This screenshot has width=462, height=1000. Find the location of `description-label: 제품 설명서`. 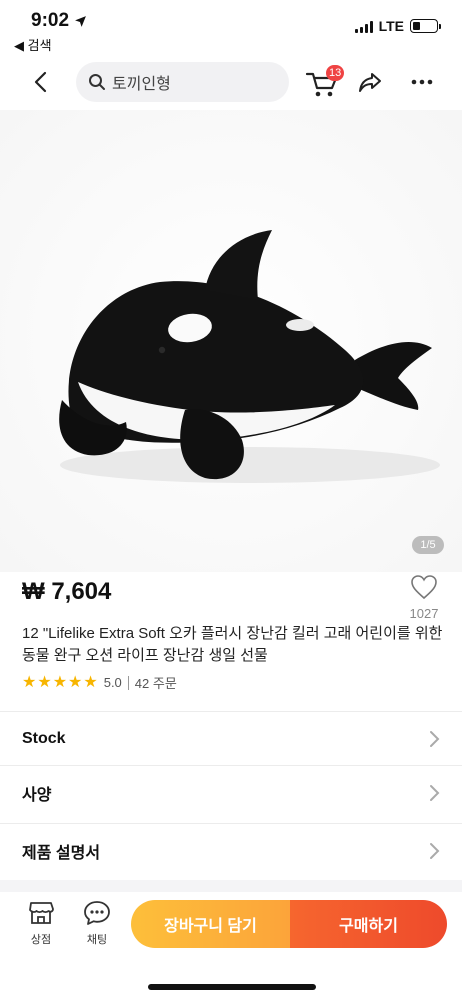

description-label: 제품 설명서 is located at coordinates (61, 853).